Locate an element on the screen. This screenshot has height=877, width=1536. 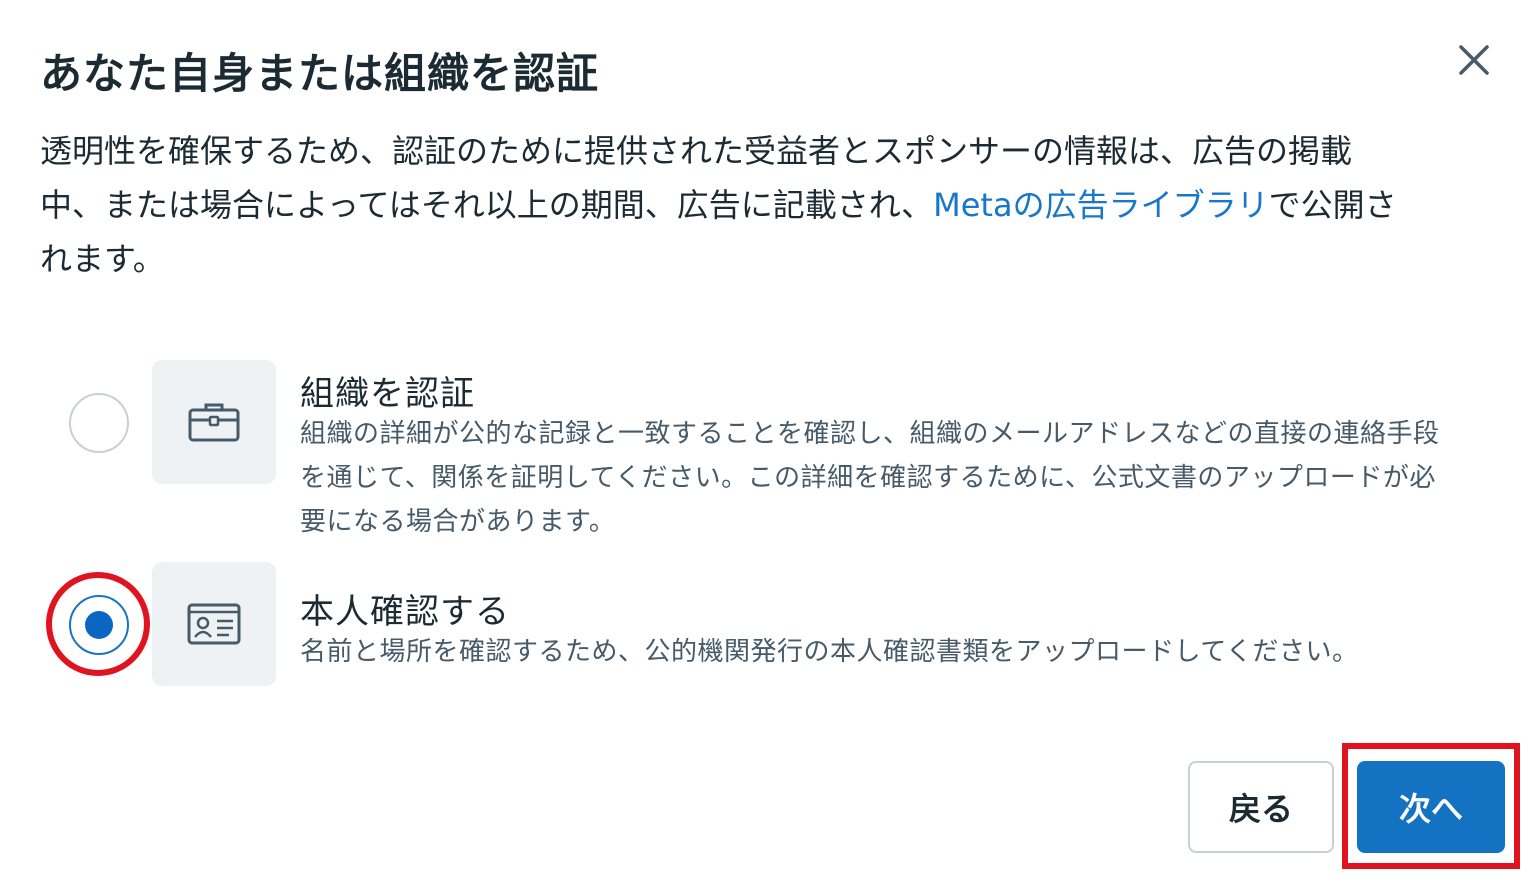
radio-individual is located at coordinates (99, 625).